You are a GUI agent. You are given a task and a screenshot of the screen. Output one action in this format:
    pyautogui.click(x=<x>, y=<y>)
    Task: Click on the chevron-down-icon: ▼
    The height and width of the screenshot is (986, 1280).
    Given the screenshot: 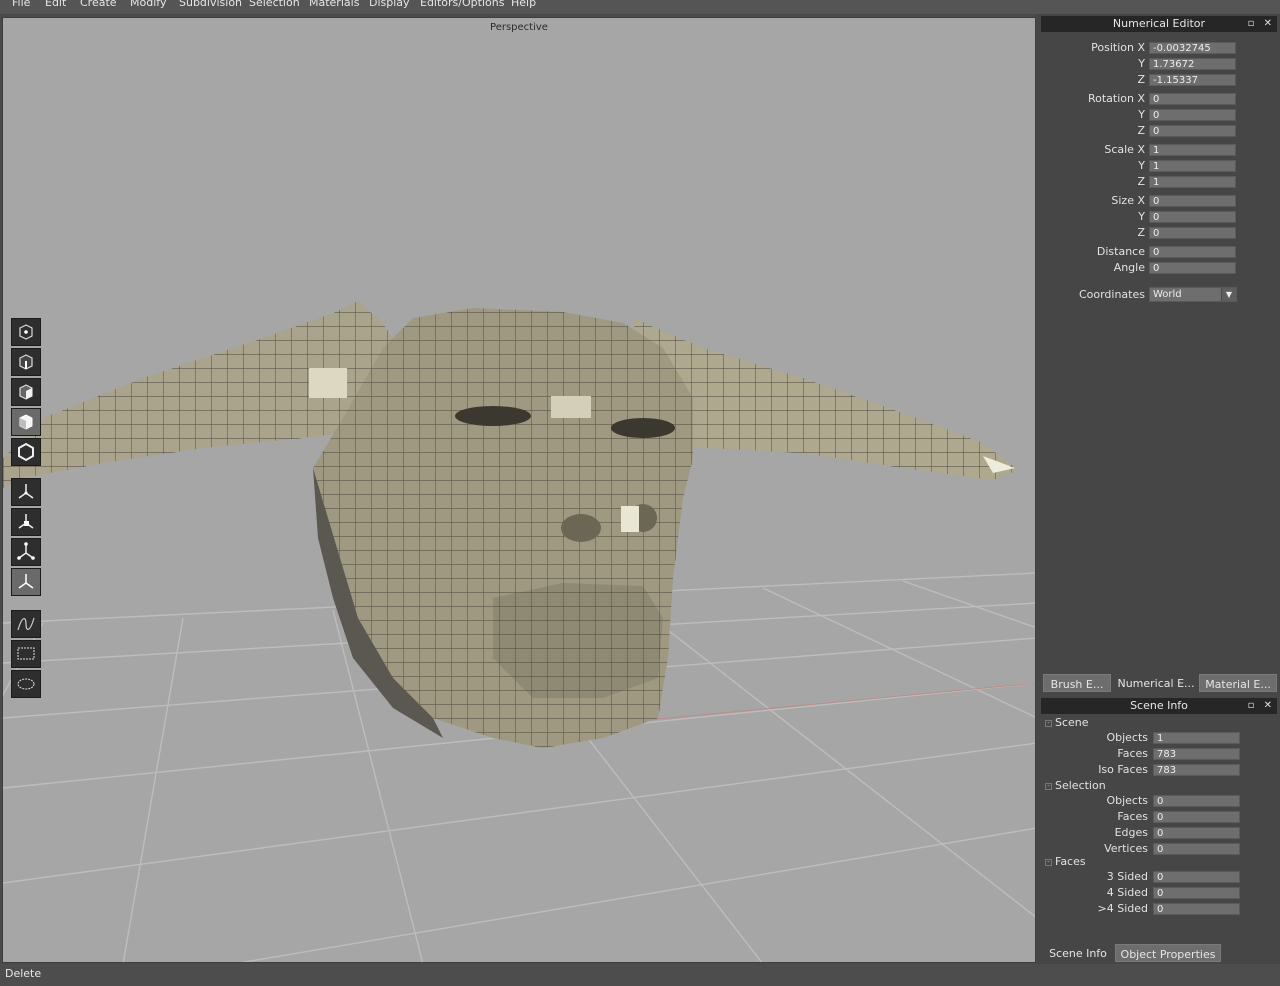 What is the action you would take?
    pyautogui.click(x=1228, y=294)
    